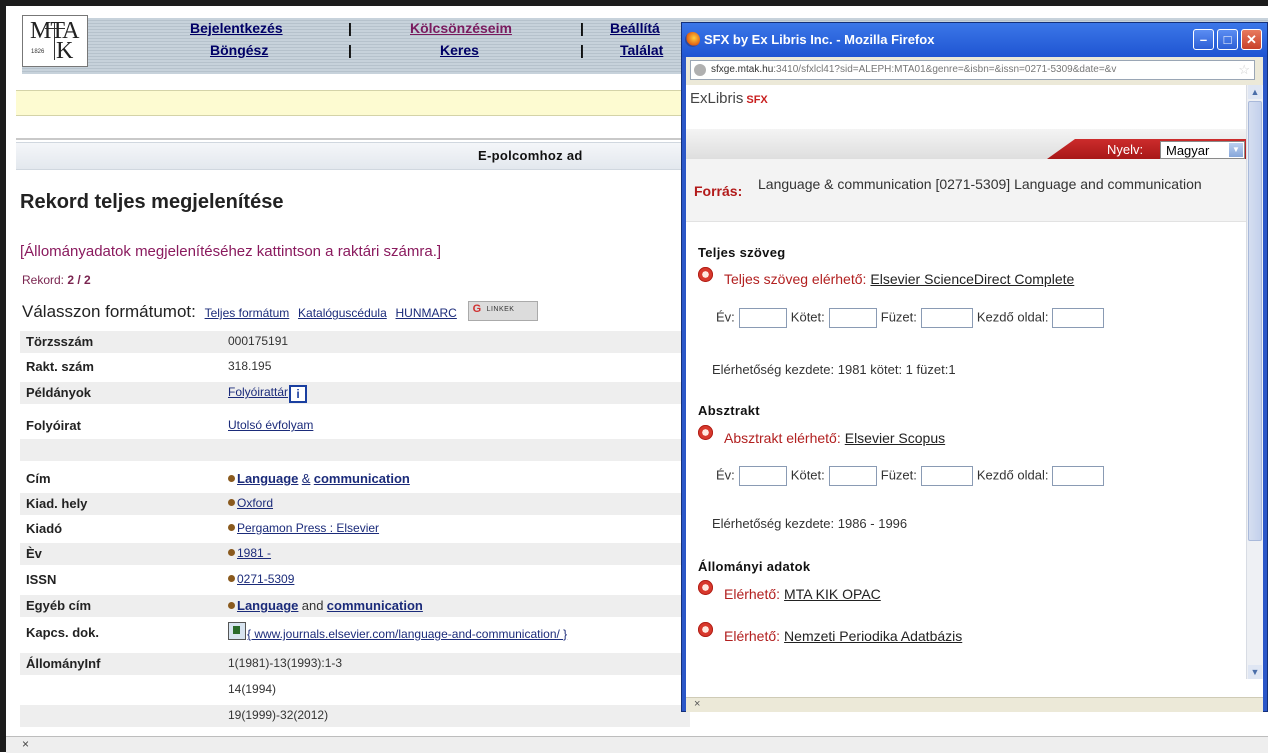 The width and height of the screenshot is (1268, 753). I want to click on logo-year: 1826, so click(38, 52).